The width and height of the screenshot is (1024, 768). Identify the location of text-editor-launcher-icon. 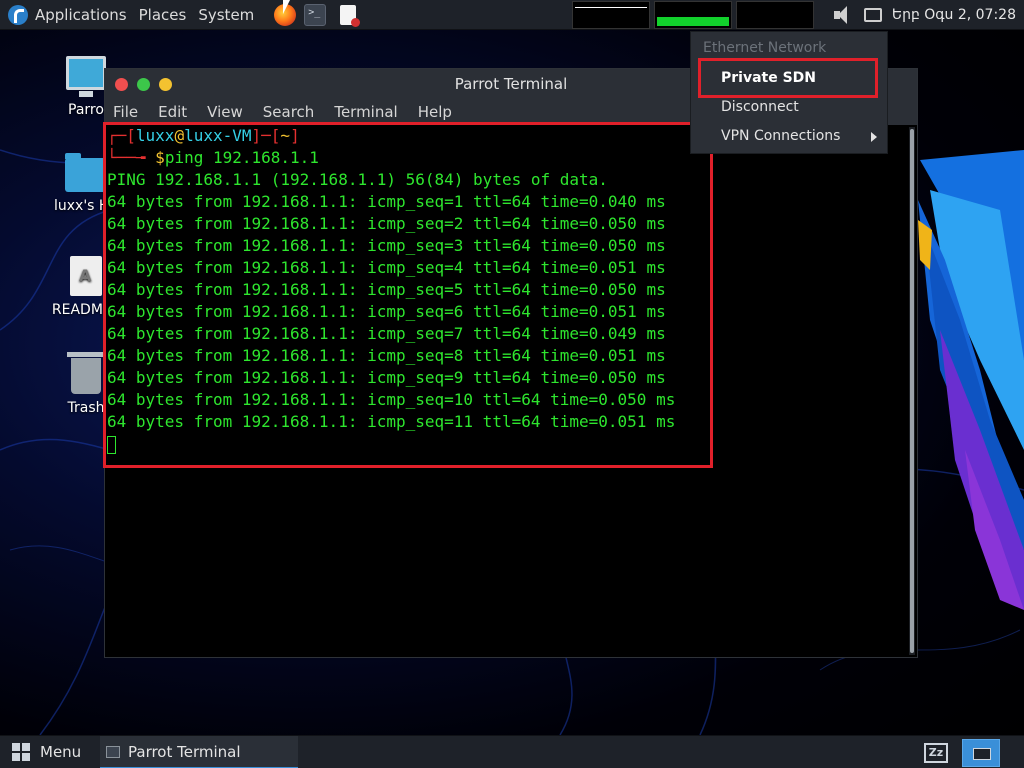
(350, 15).